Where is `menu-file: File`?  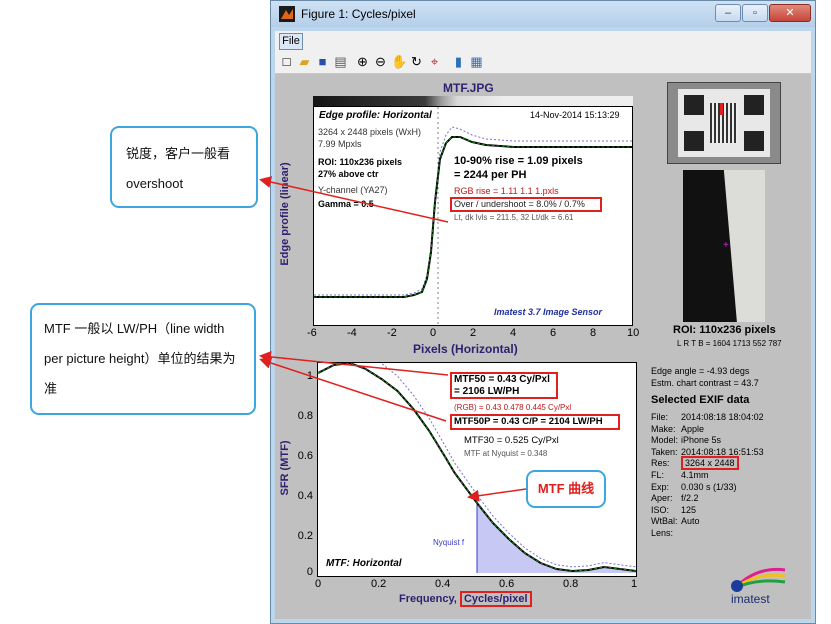
menu-file: File is located at coordinates (291, 41).